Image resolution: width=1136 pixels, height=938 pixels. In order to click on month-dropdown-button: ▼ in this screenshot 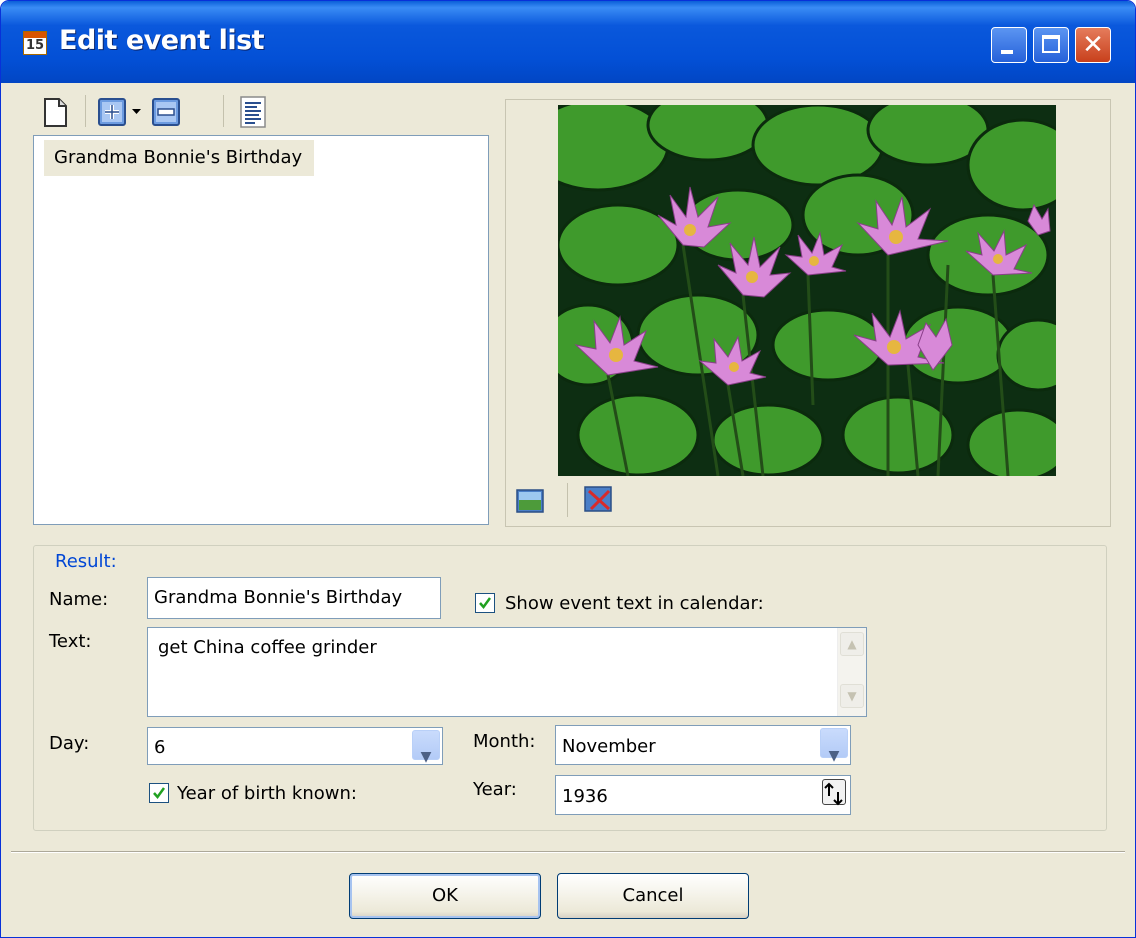, I will do `click(834, 746)`.